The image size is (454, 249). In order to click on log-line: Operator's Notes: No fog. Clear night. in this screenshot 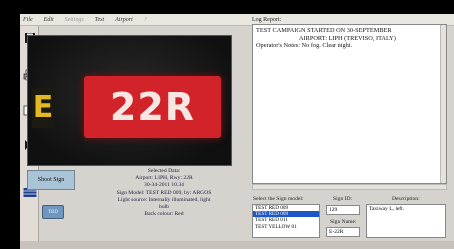, I will do `click(304, 46)`.